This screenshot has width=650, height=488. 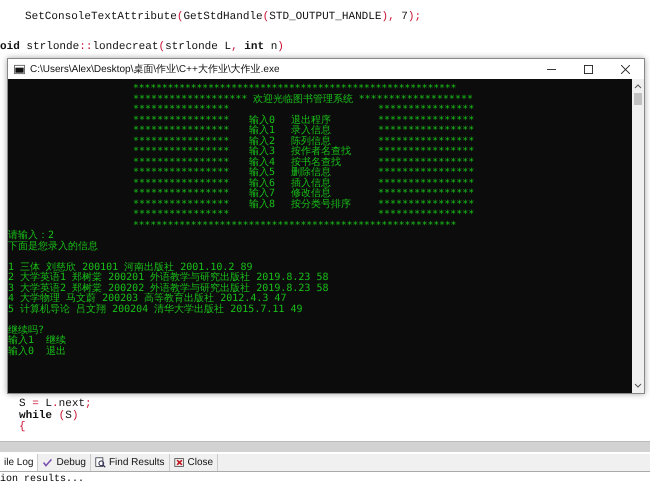 What do you see at coordinates (100, 462) in the screenshot?
I see `search-icon` at bounding box center [100, 462].